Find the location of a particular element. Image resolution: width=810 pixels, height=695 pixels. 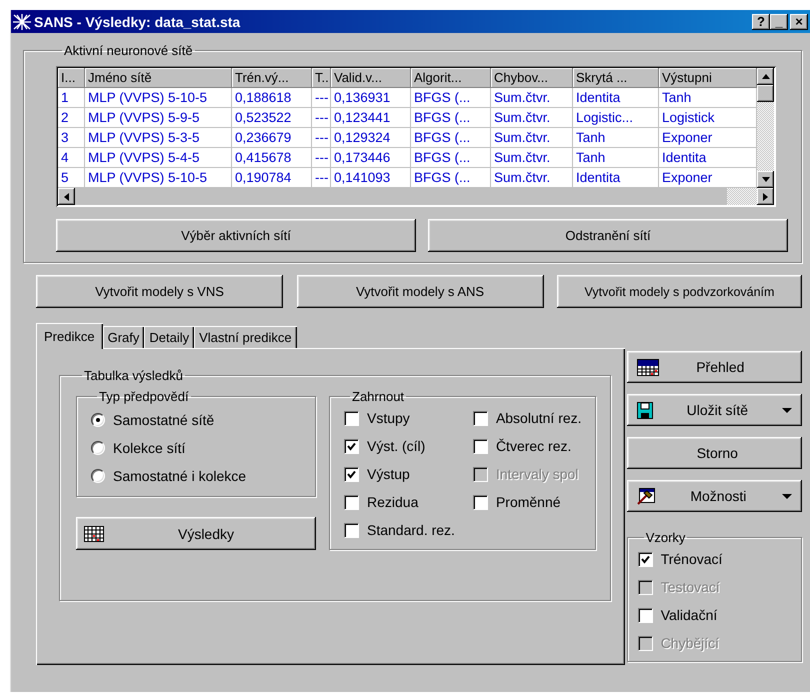

option-label: Výstup is located at coordinates (388, 474).